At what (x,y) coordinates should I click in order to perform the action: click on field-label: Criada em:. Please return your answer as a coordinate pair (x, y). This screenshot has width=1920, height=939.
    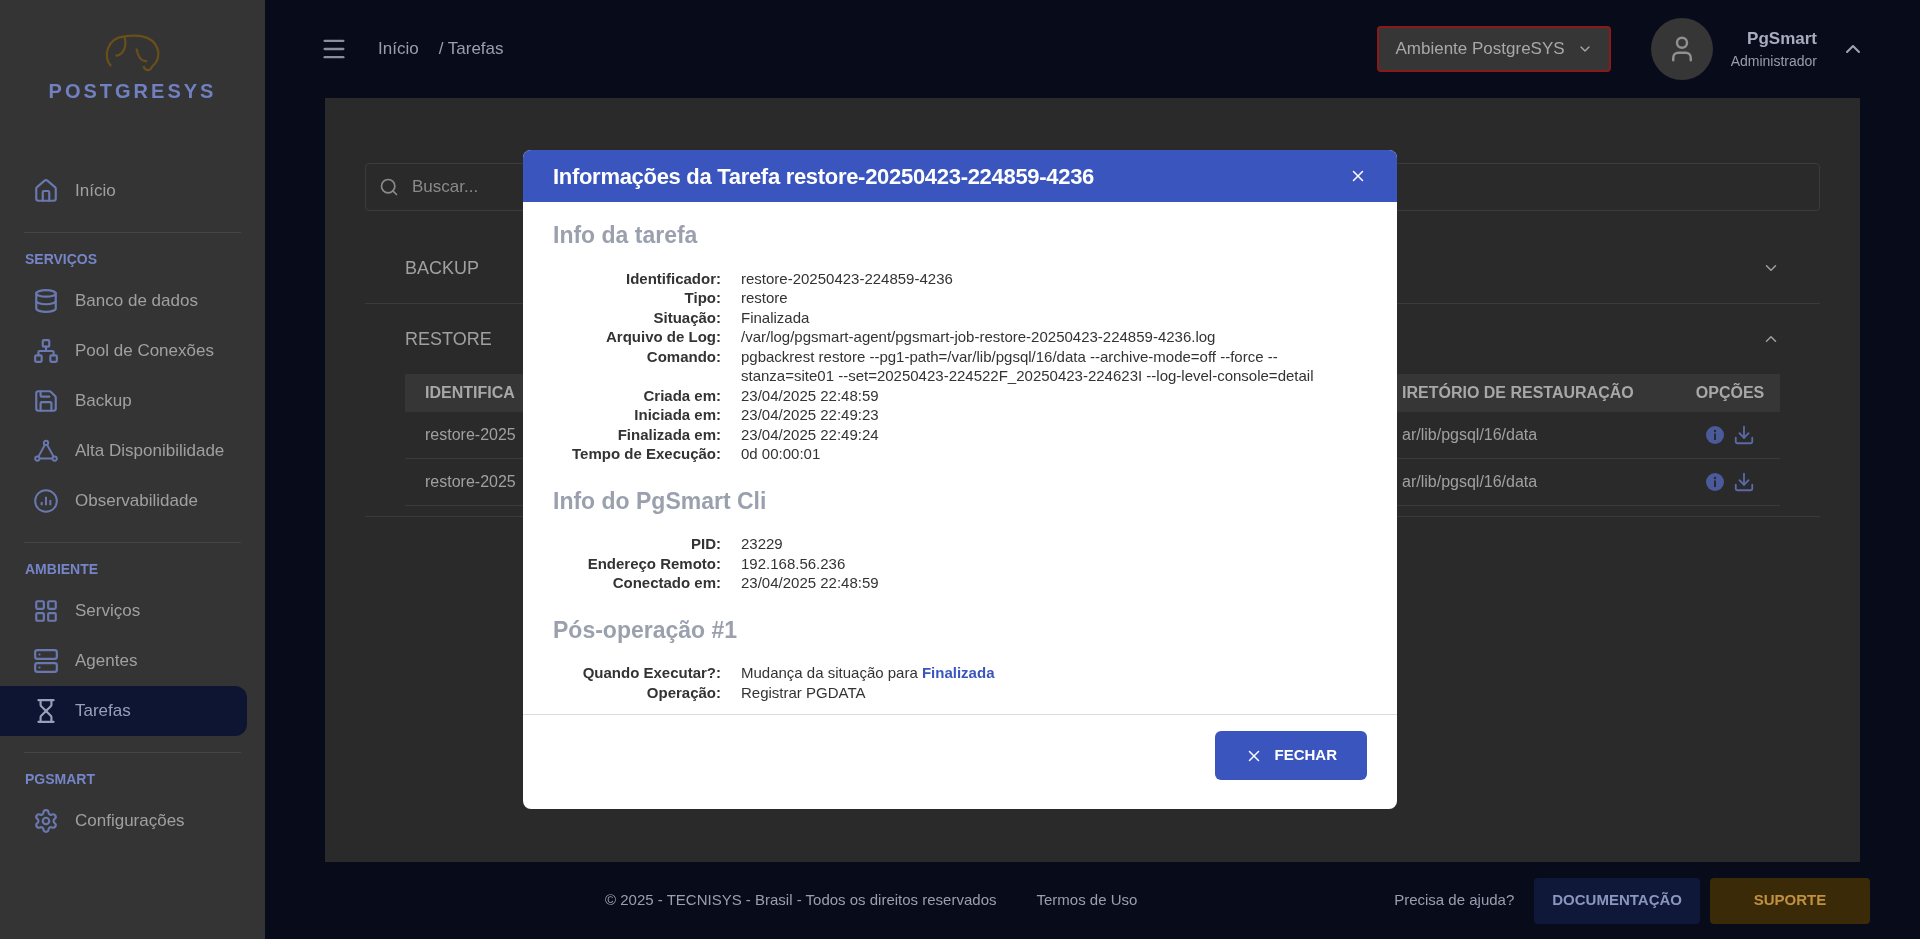
    Looking at the image, I should click on (681, 395).